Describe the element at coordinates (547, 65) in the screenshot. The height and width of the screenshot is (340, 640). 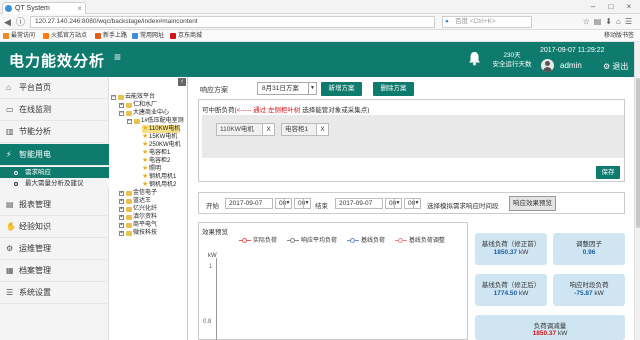
I see `avatar` at that location.